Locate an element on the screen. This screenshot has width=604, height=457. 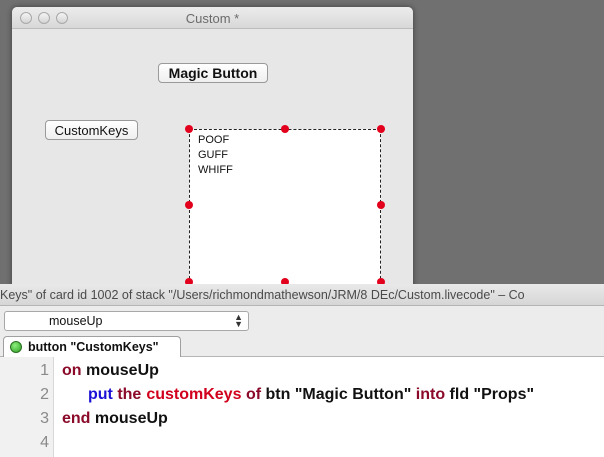
handler-select-value: mouseUp is located at coordinates (76, 321).